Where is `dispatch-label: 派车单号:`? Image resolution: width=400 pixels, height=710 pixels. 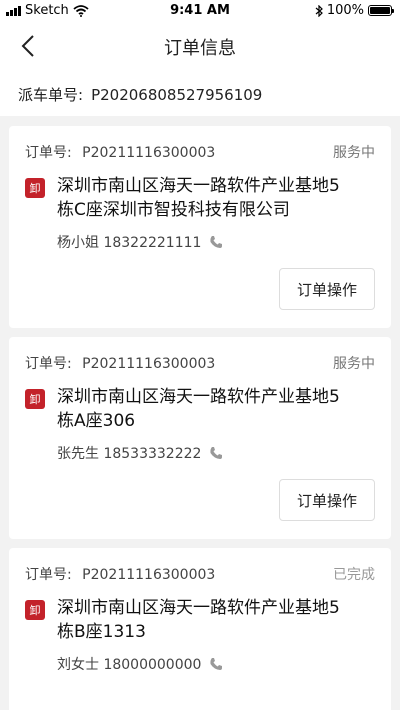
dispatch-label: 派车单号: is located at coordinates (51, 95).